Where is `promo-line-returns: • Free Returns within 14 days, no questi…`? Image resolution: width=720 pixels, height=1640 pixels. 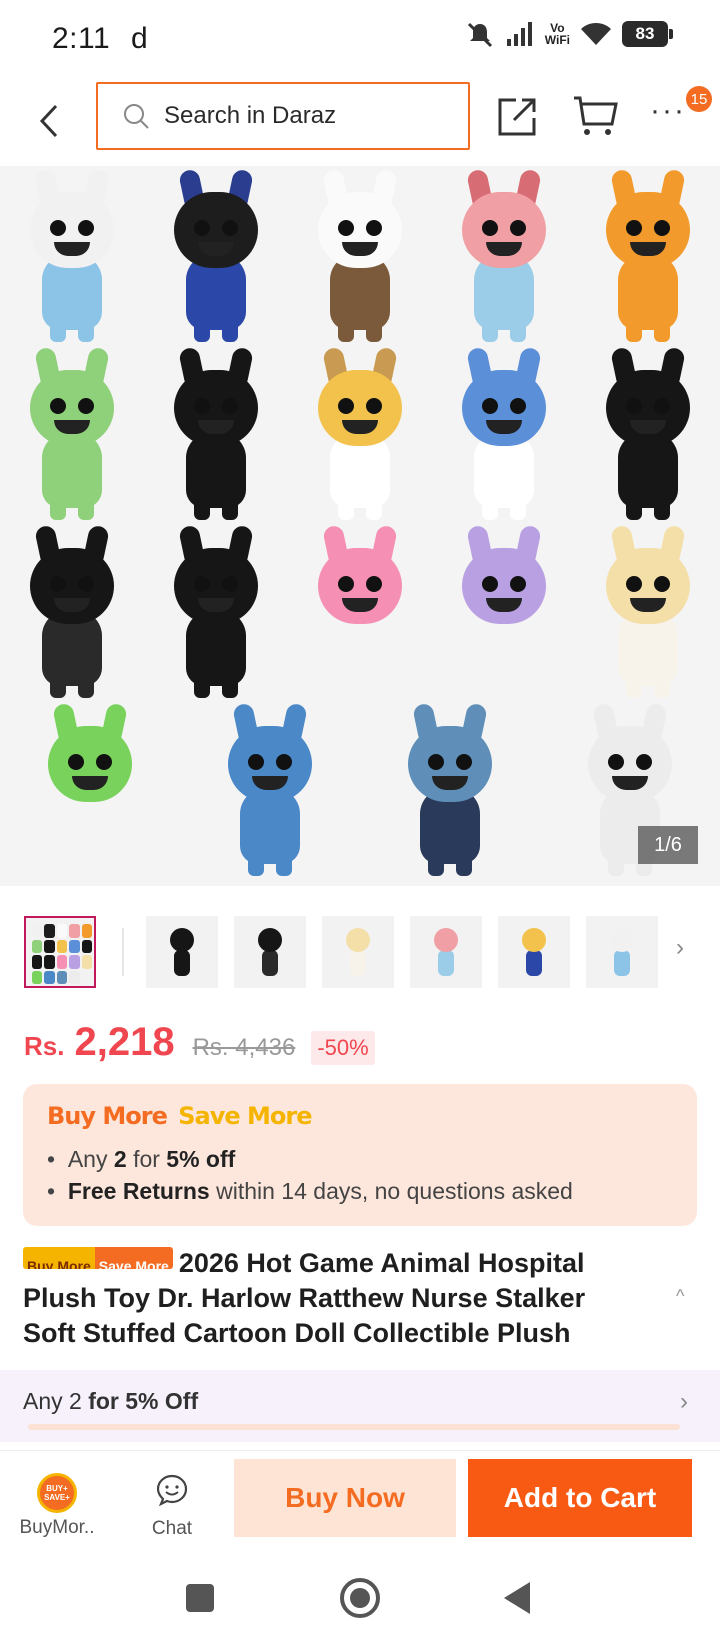 promo-line-returns: • Free Returns within 14 days, no questi… is located at coordinates (310, 1191).